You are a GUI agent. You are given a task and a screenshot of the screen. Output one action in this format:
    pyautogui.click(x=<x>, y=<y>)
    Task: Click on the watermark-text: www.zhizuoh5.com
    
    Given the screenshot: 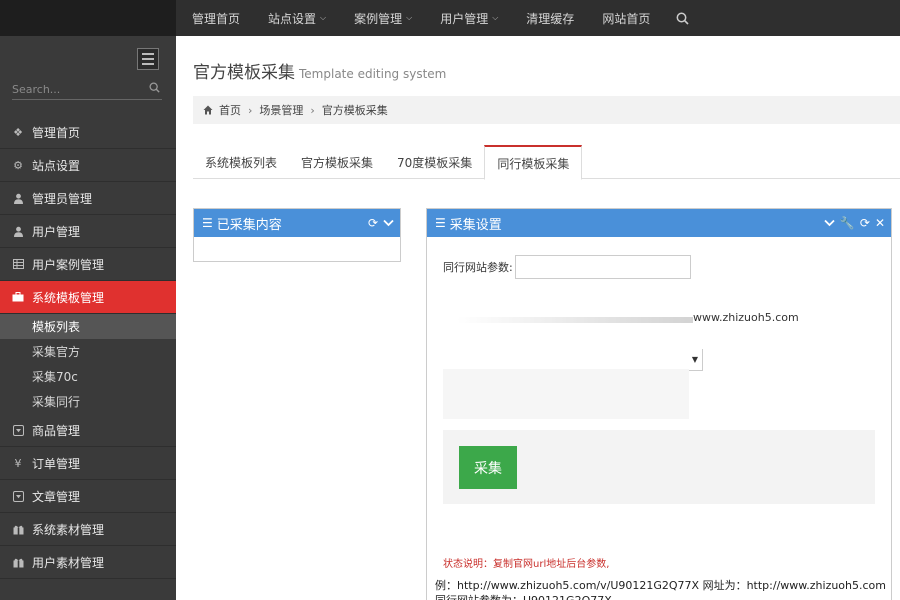 What is the action you would take?
    pyautogui.click(x=746, y=317)
    